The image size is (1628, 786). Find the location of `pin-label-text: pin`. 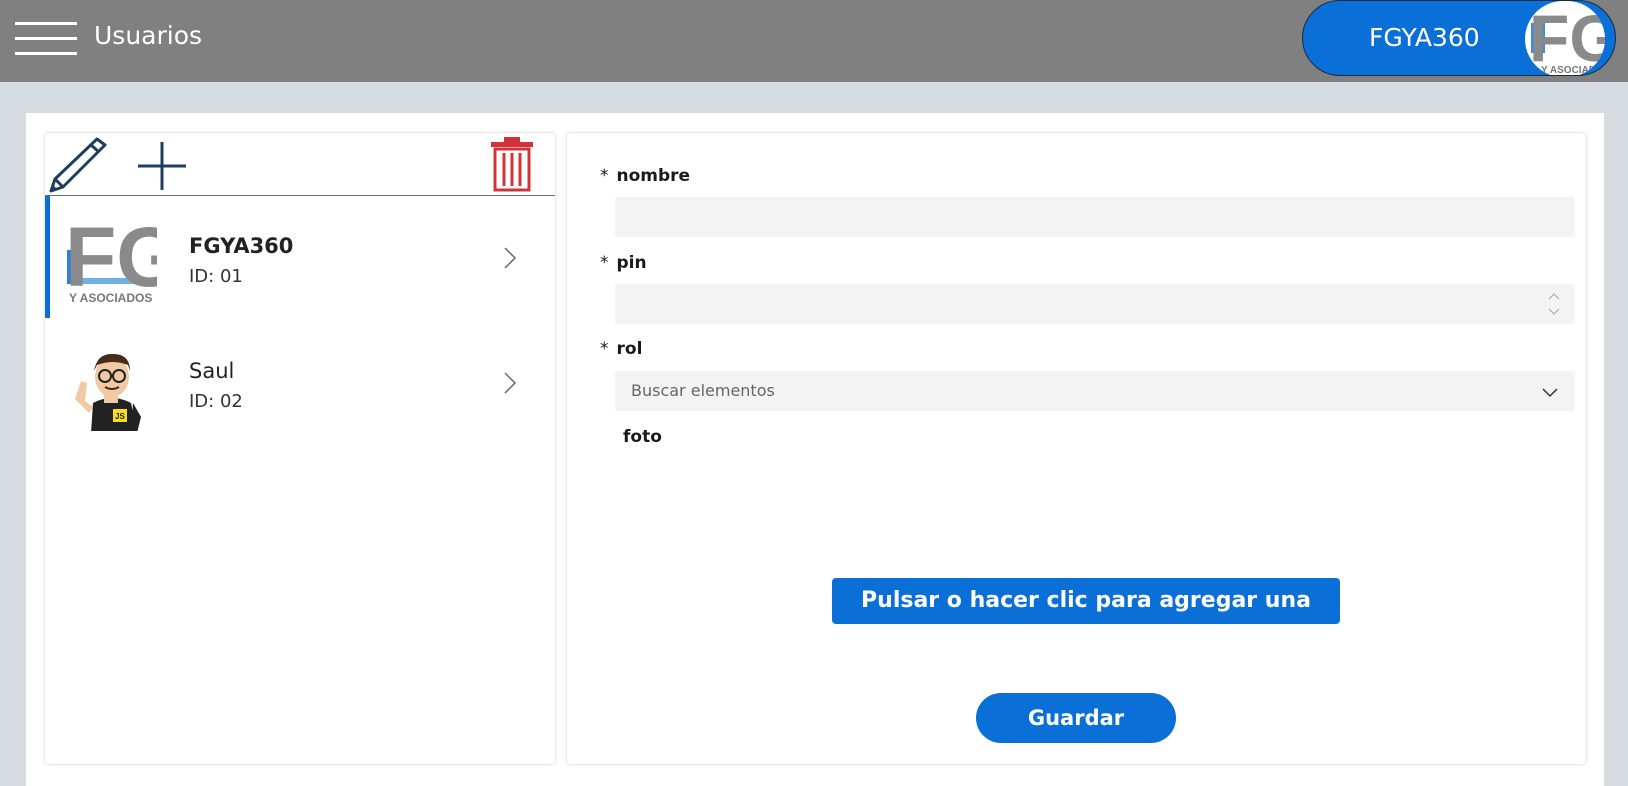

pin-label-text: pin is located at coordinates (631, 263).